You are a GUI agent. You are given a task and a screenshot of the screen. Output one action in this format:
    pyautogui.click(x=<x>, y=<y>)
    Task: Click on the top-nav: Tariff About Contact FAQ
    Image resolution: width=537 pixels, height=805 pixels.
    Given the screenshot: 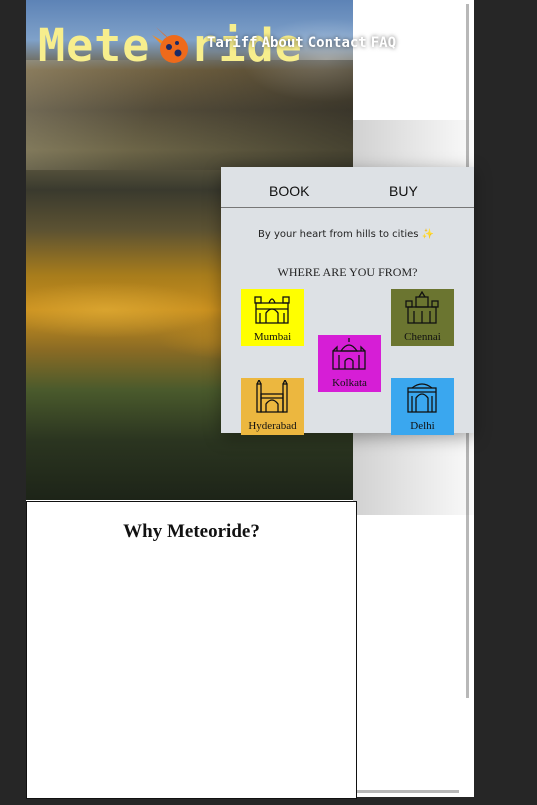 What is the action you would take?
    pyautogui.click(x=301, y=43)
    